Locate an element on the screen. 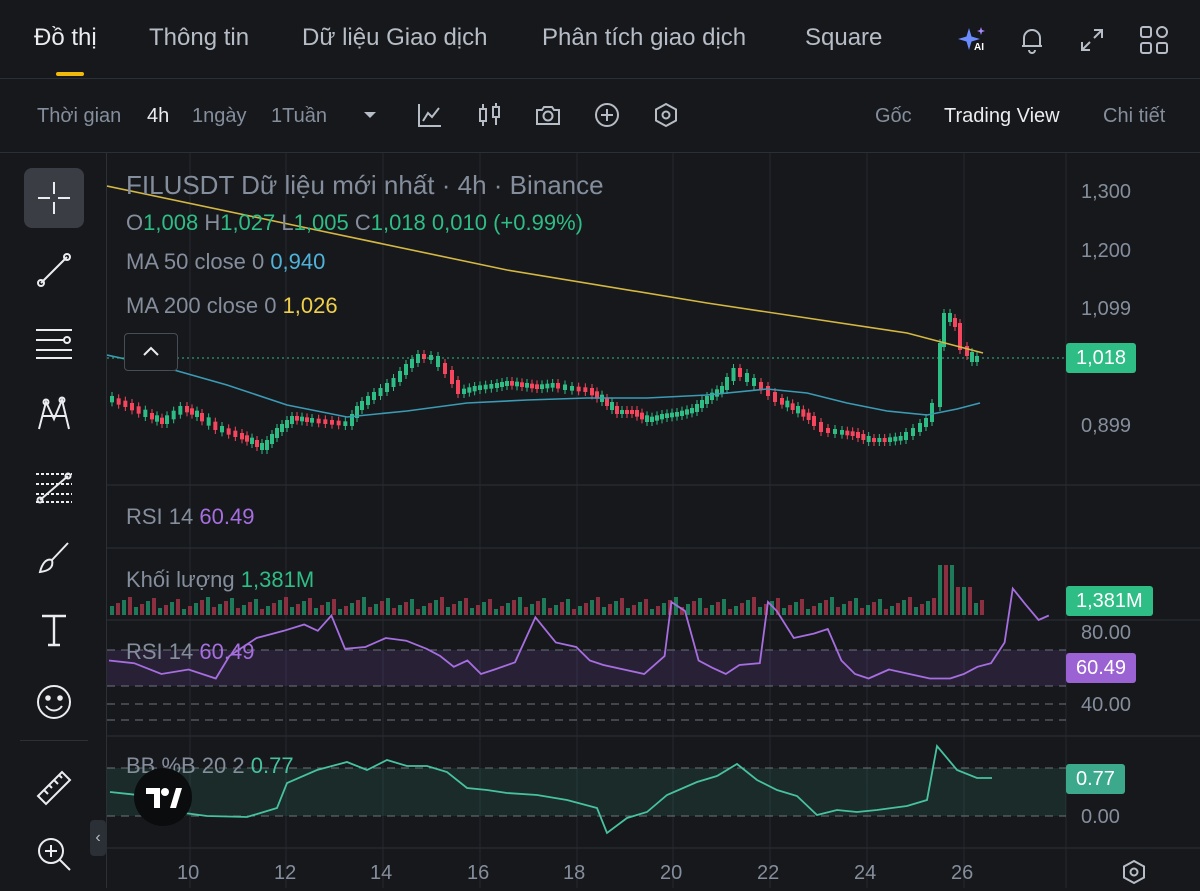 The image size is (1200, 891). tab-trading-analysis: Phân tích giao dịch is located at coordinates (644, 38).